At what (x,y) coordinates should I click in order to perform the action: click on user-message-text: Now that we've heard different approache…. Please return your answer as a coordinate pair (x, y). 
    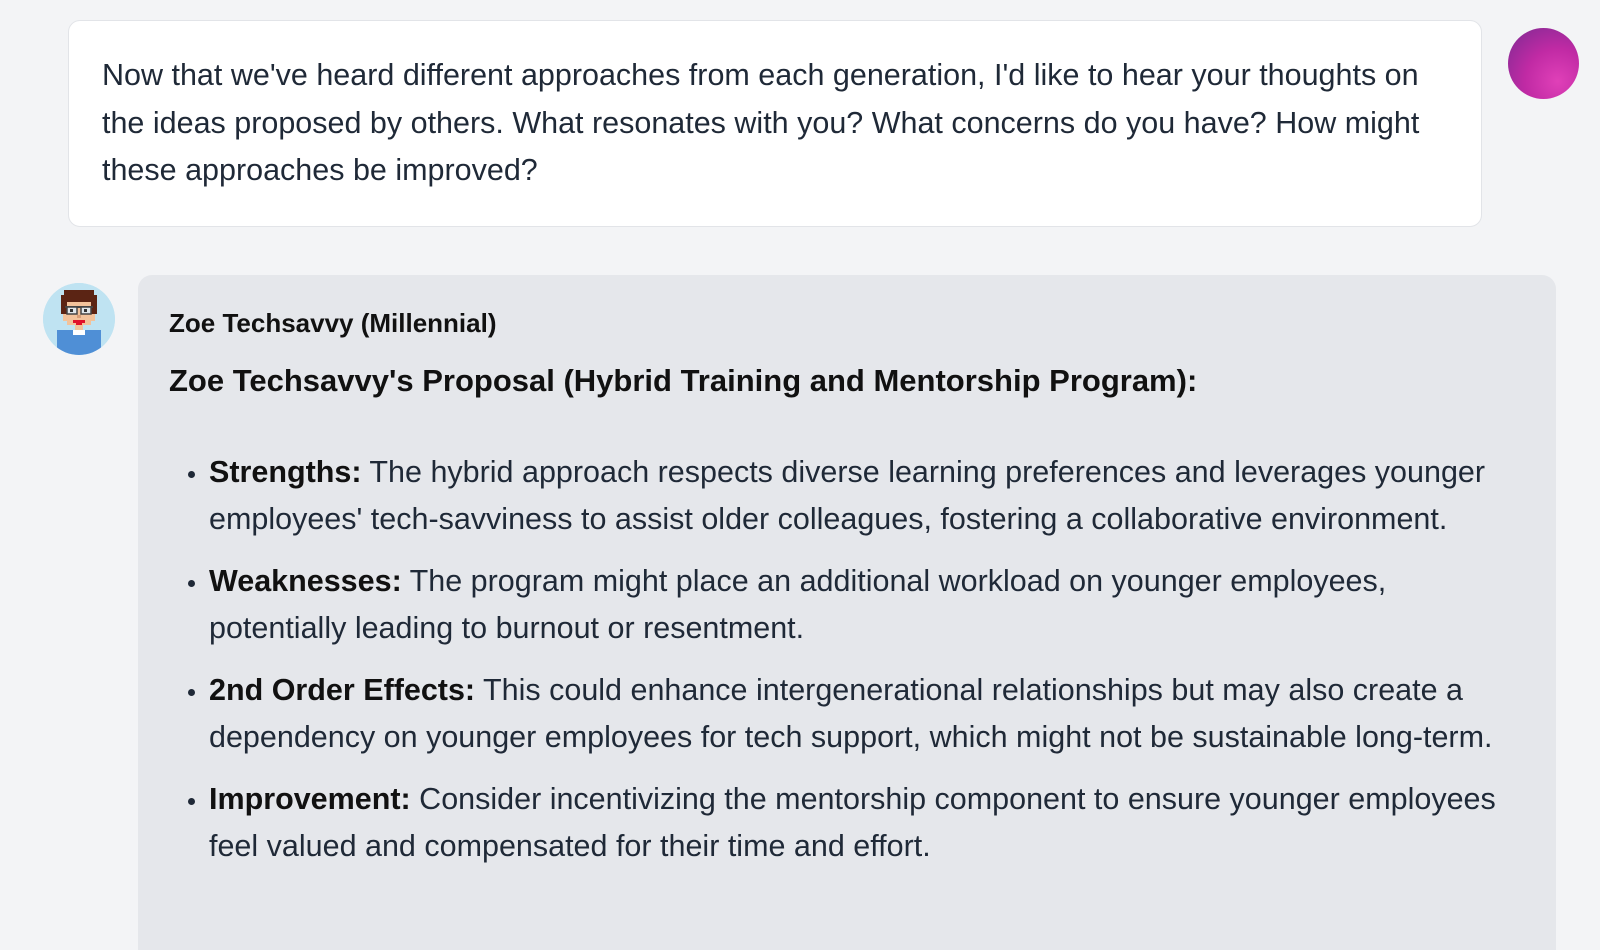
    Looking at the image, I should click on (761, 122).